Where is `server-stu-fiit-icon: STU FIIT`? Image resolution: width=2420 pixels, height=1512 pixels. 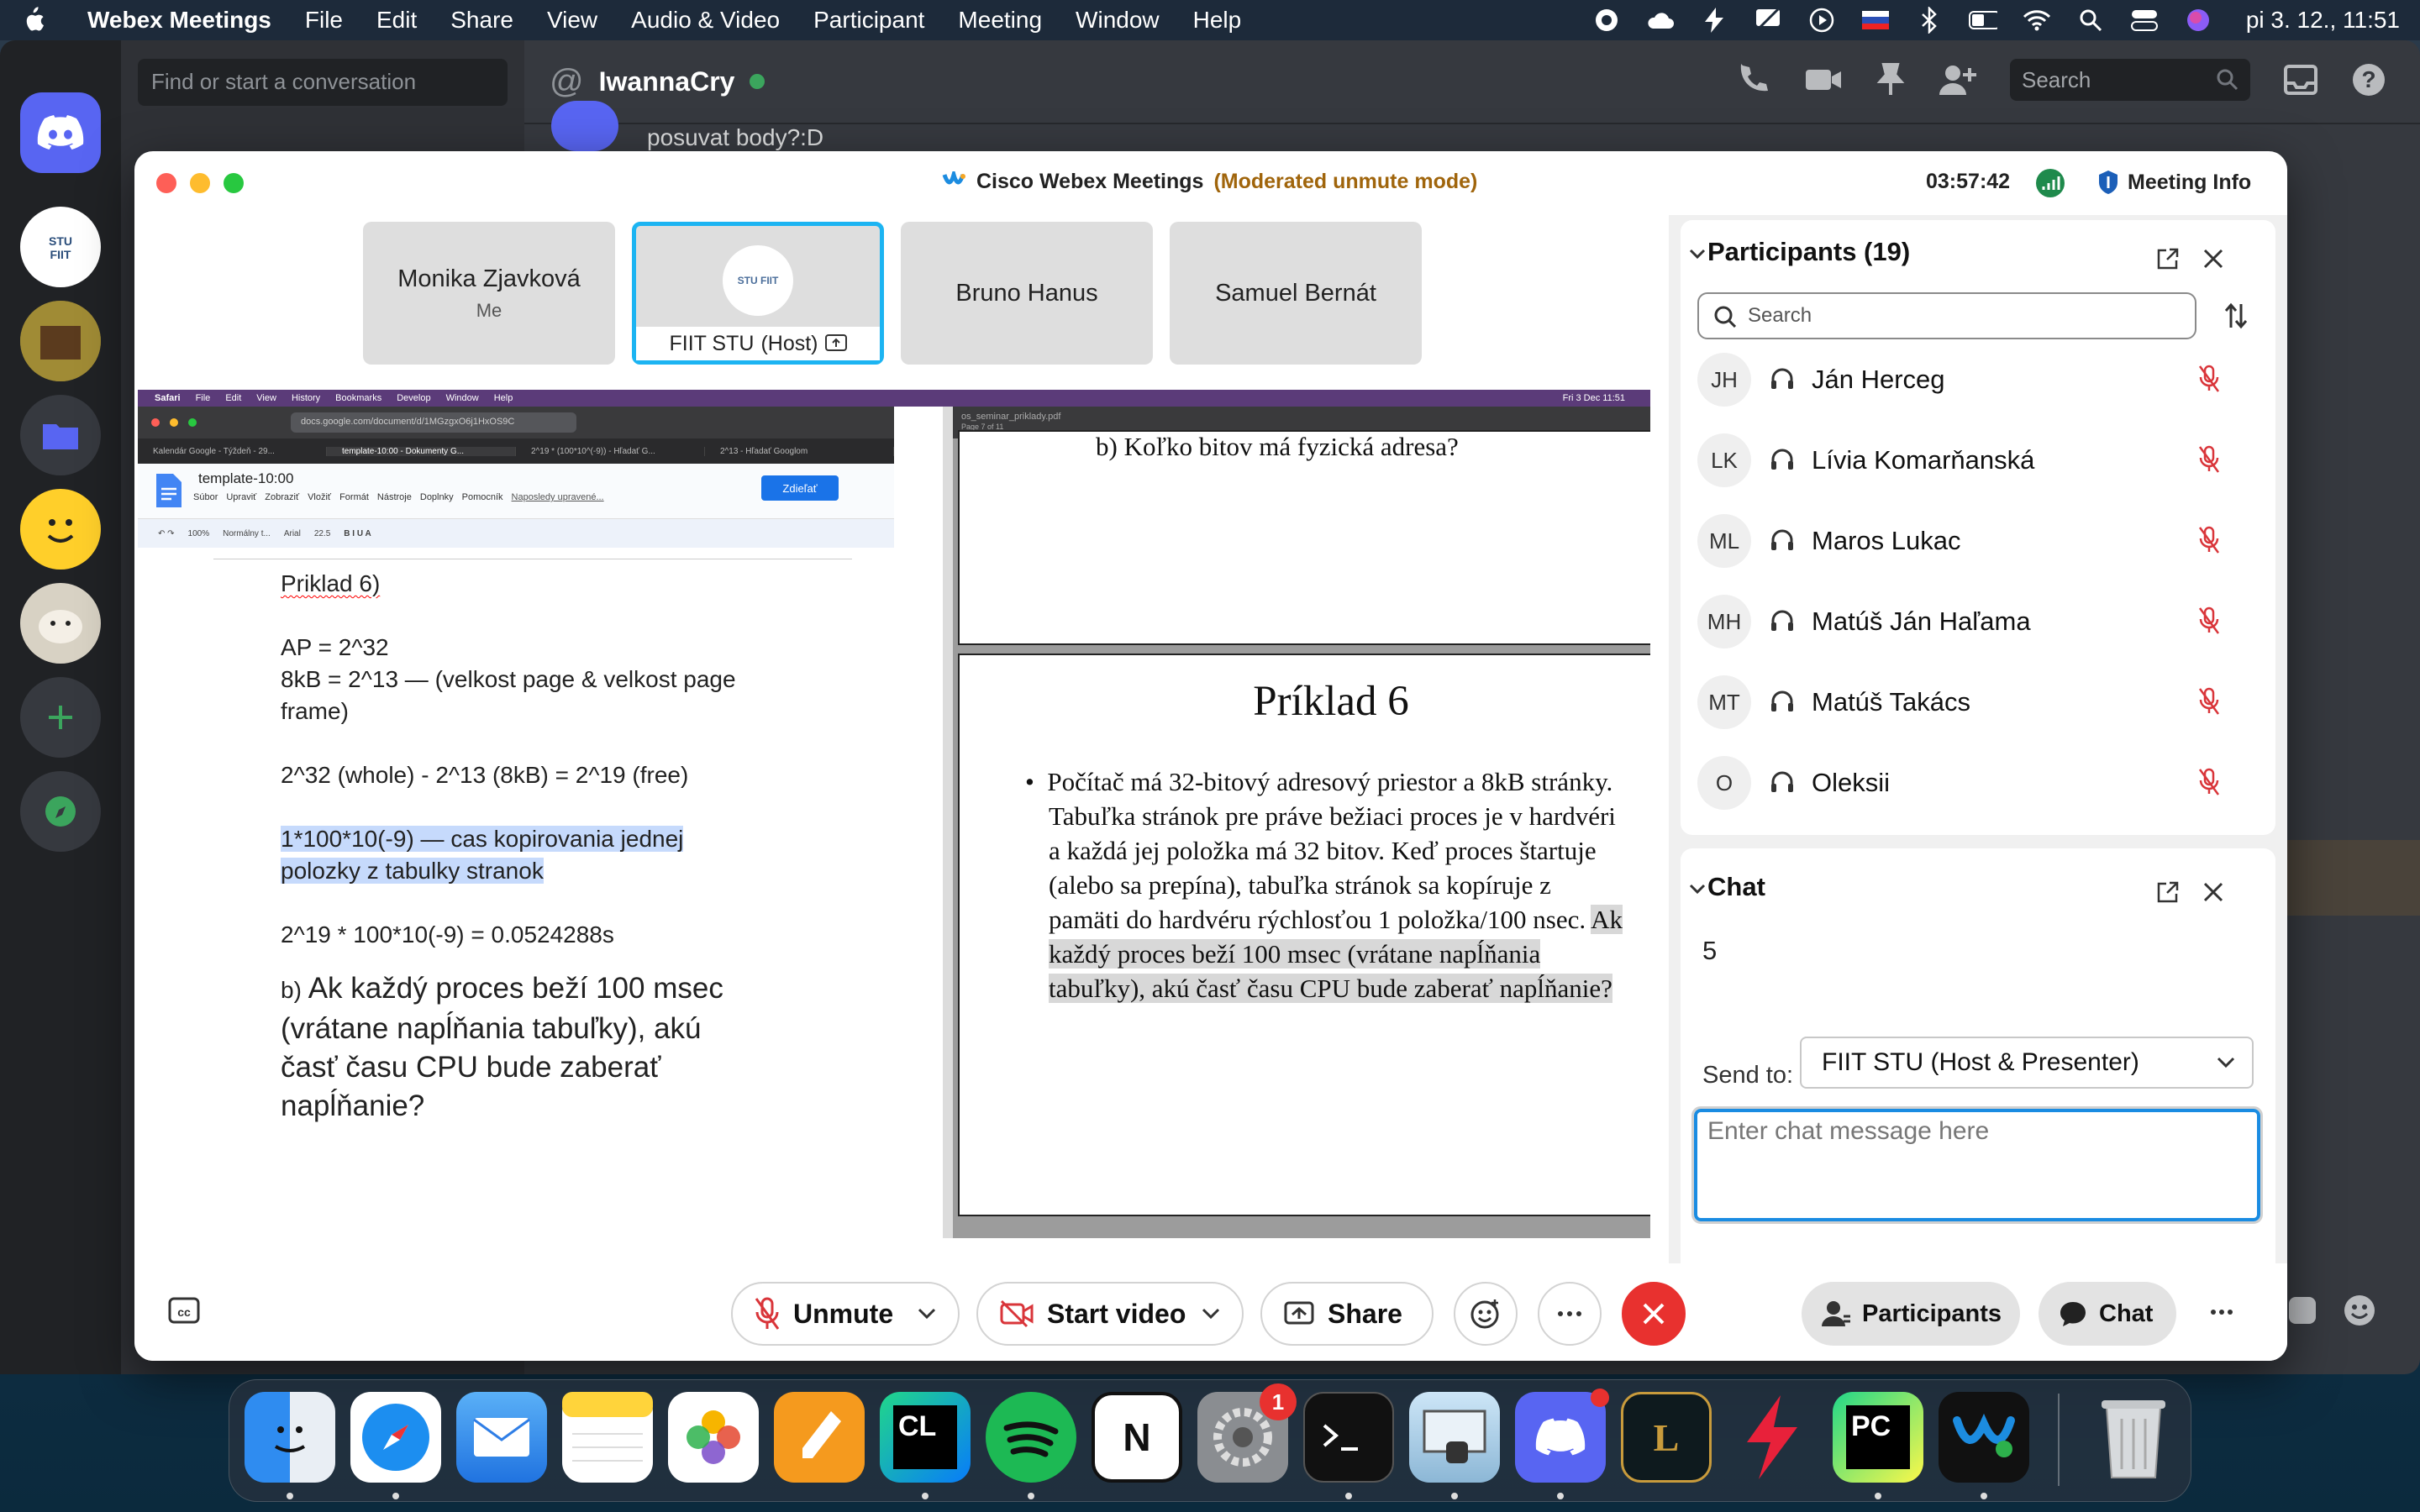
server-stu-fiit-icon: STU FIIT is located at coordinates (60, 247).